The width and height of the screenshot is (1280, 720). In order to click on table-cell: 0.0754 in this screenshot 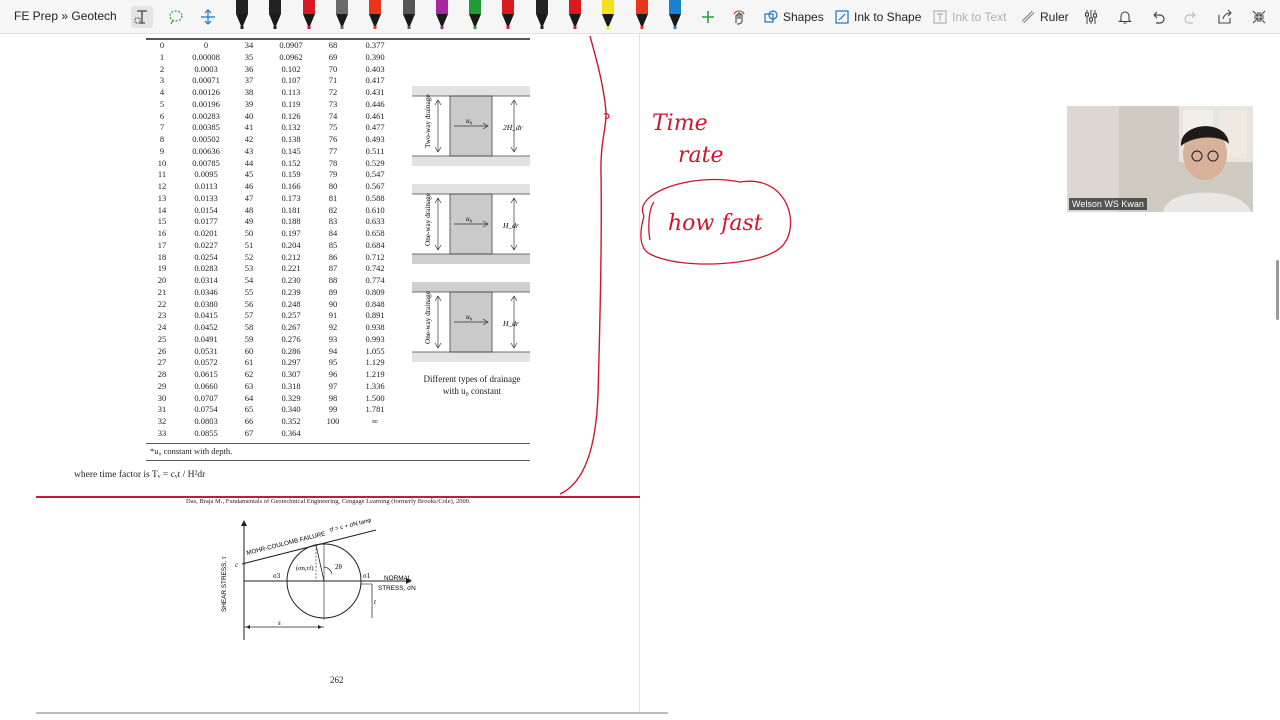, I will do `click(206, 409)`.